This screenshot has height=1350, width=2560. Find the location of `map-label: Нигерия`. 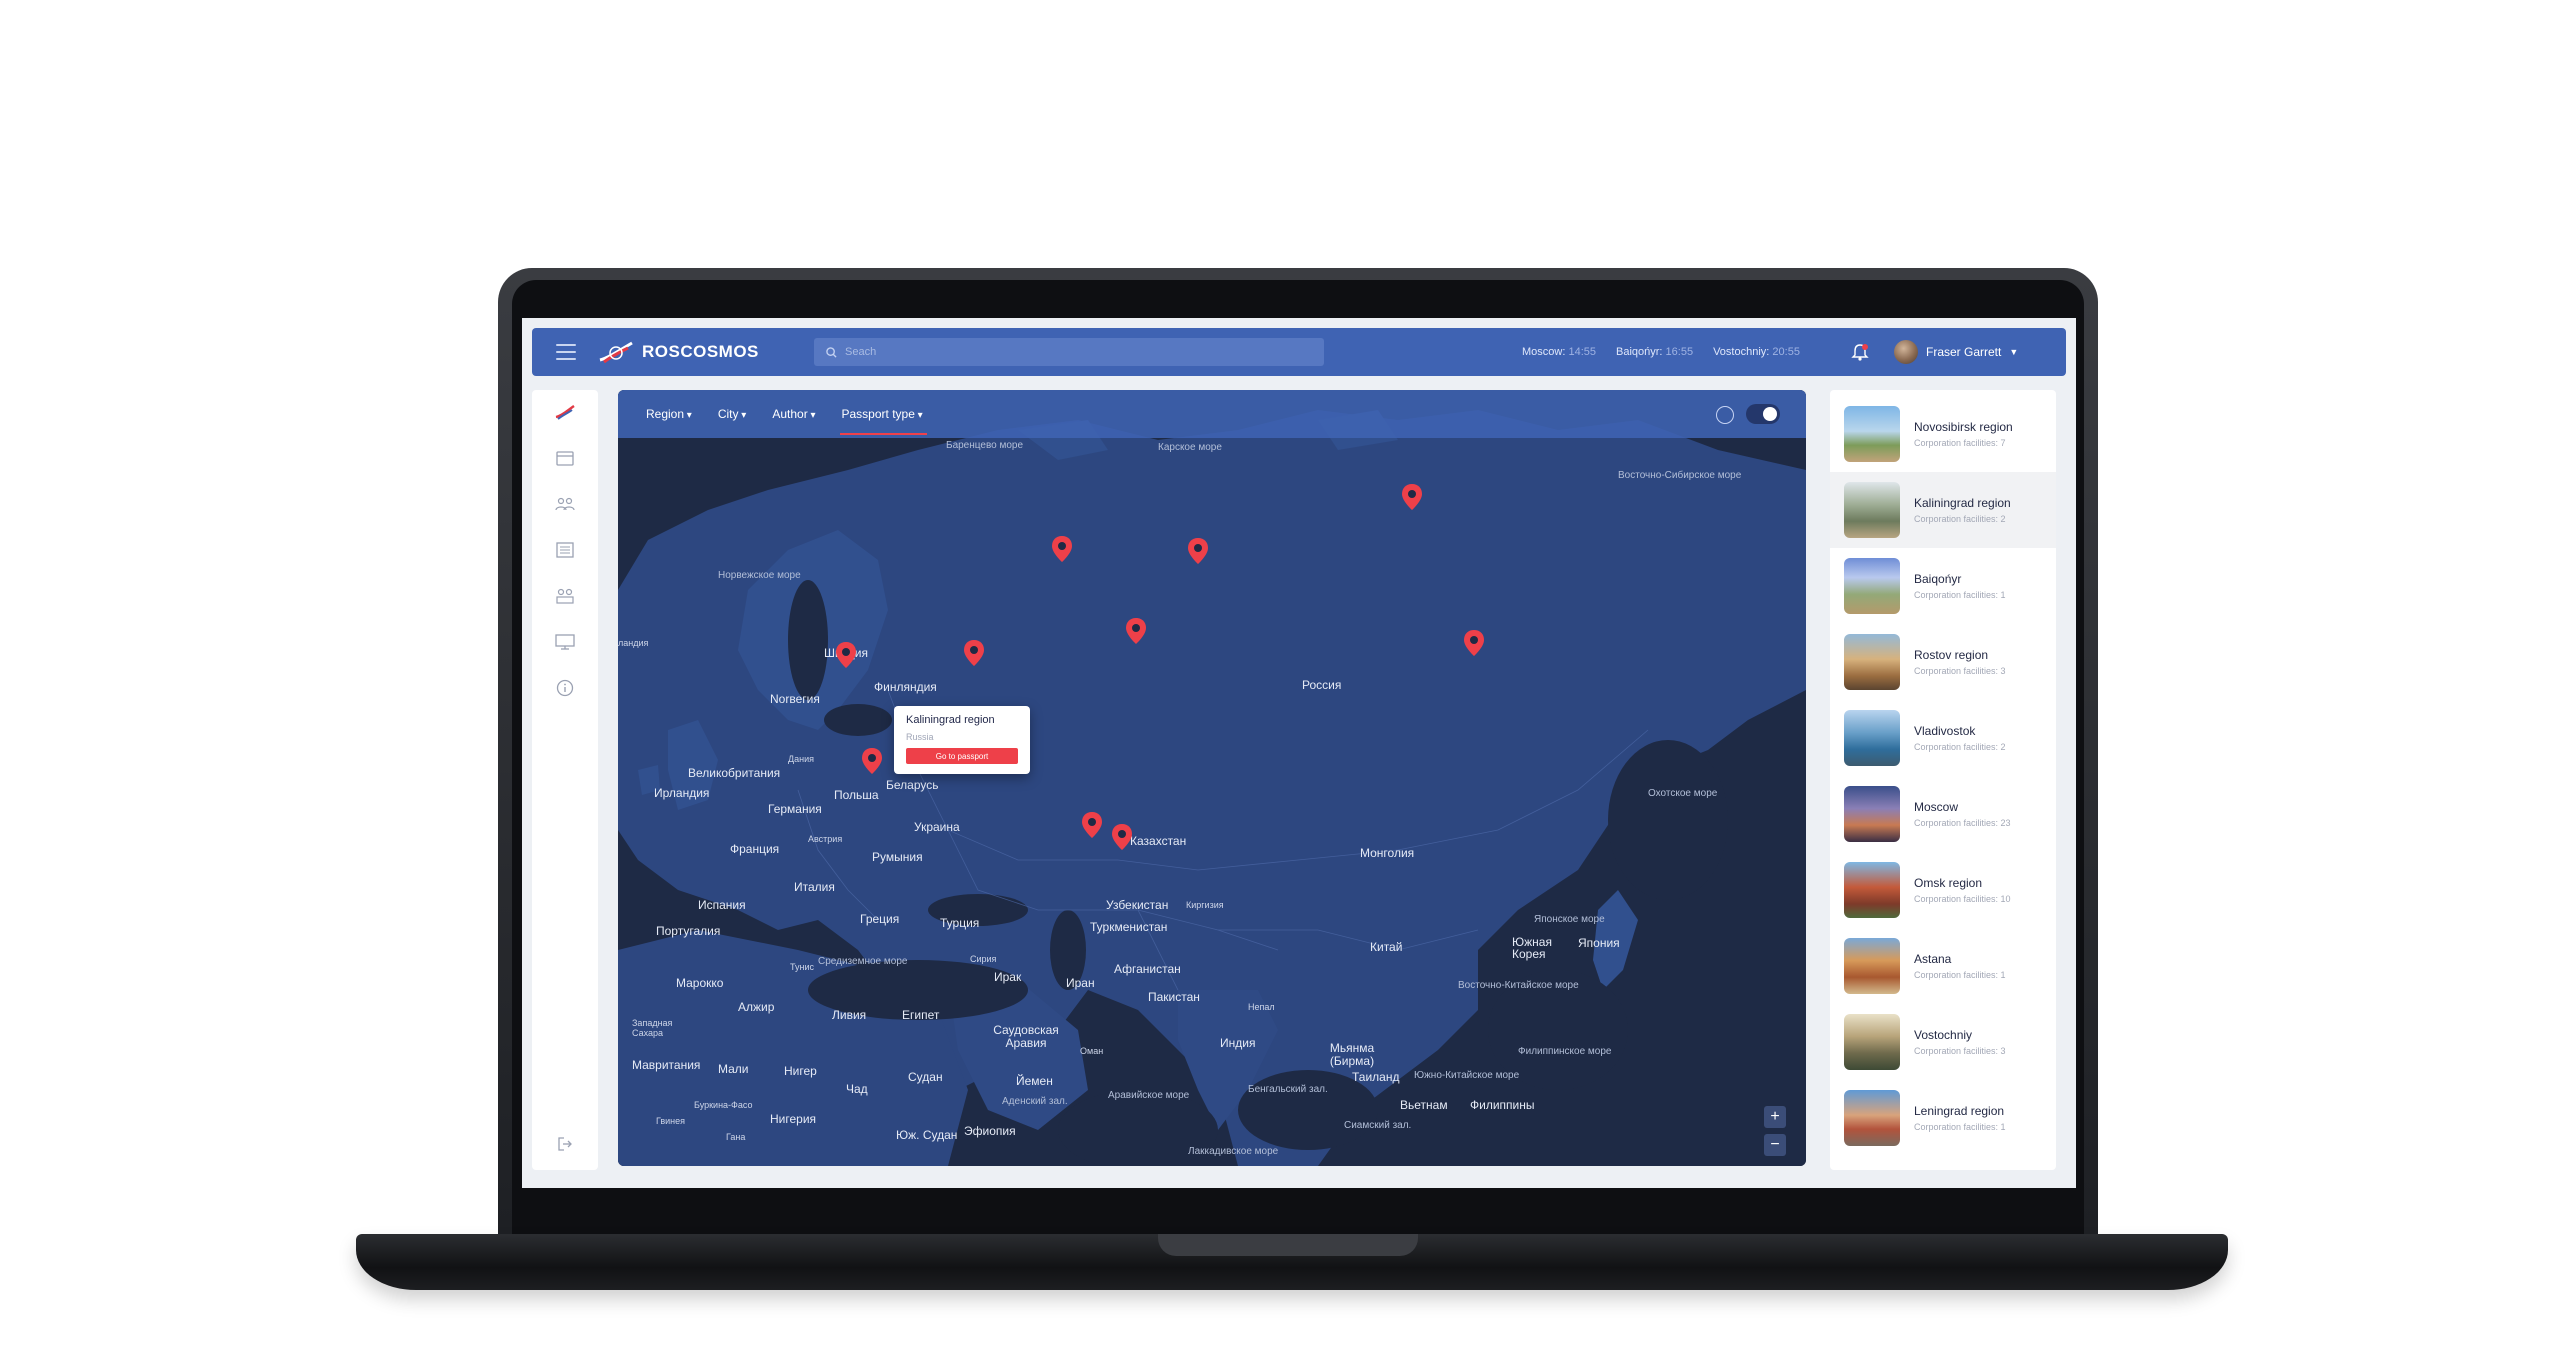

map-label: Нигерия is located at coordinates (793, 1119).